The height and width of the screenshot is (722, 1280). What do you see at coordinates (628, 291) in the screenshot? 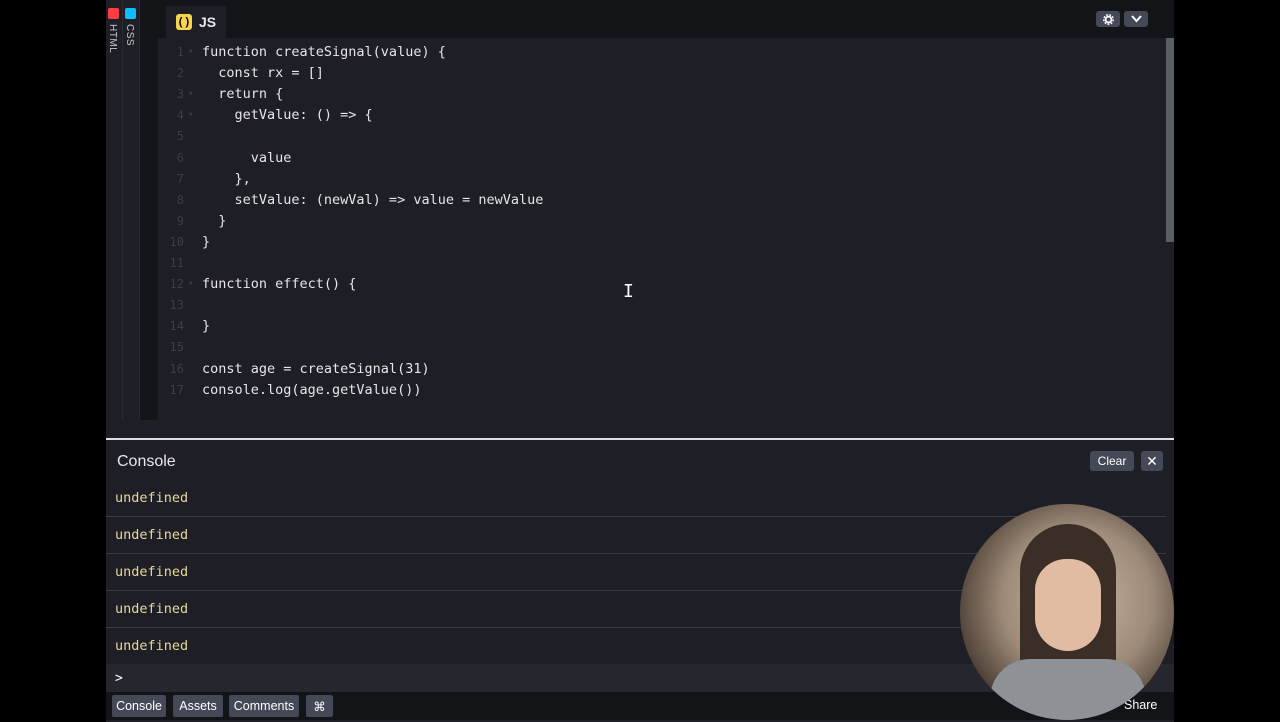
I see `text-cursor-icon: I` at bounding box center [628, 291].